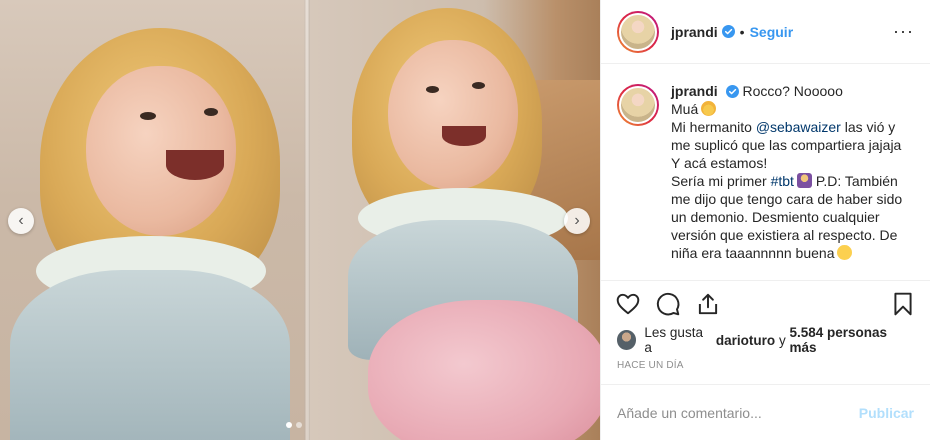  What do you see at coordinates (713, 127) in the screenshot?
I see `caption-line-3-pre: Mi hermanito` at bounding box center [713, 127].